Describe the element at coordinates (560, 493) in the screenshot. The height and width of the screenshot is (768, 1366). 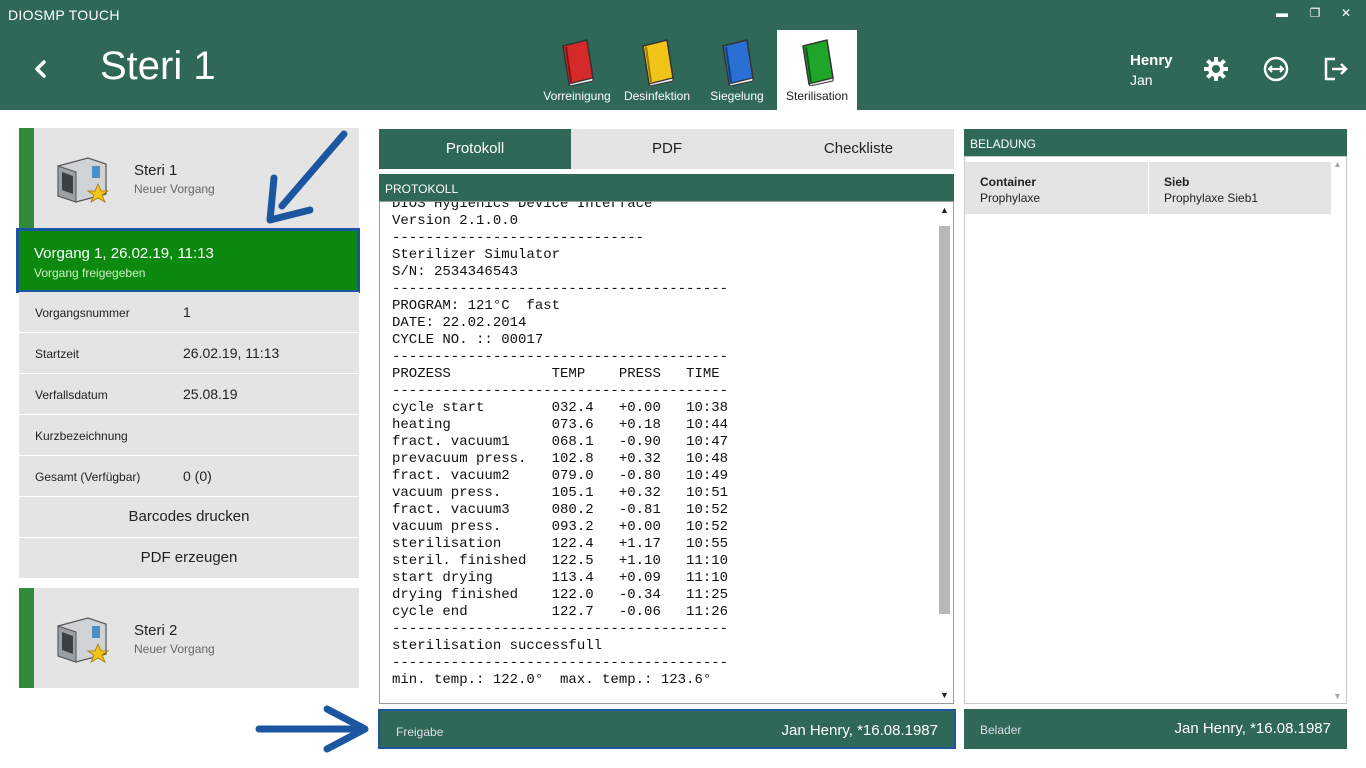
I see `protocol-line: vacuum press. 105.1 +0.32 10:51` at that location.